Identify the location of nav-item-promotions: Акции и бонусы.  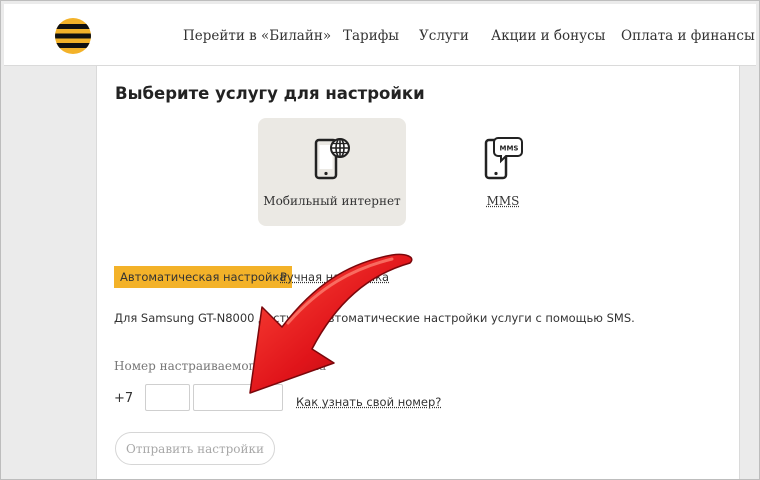
(548, 36).